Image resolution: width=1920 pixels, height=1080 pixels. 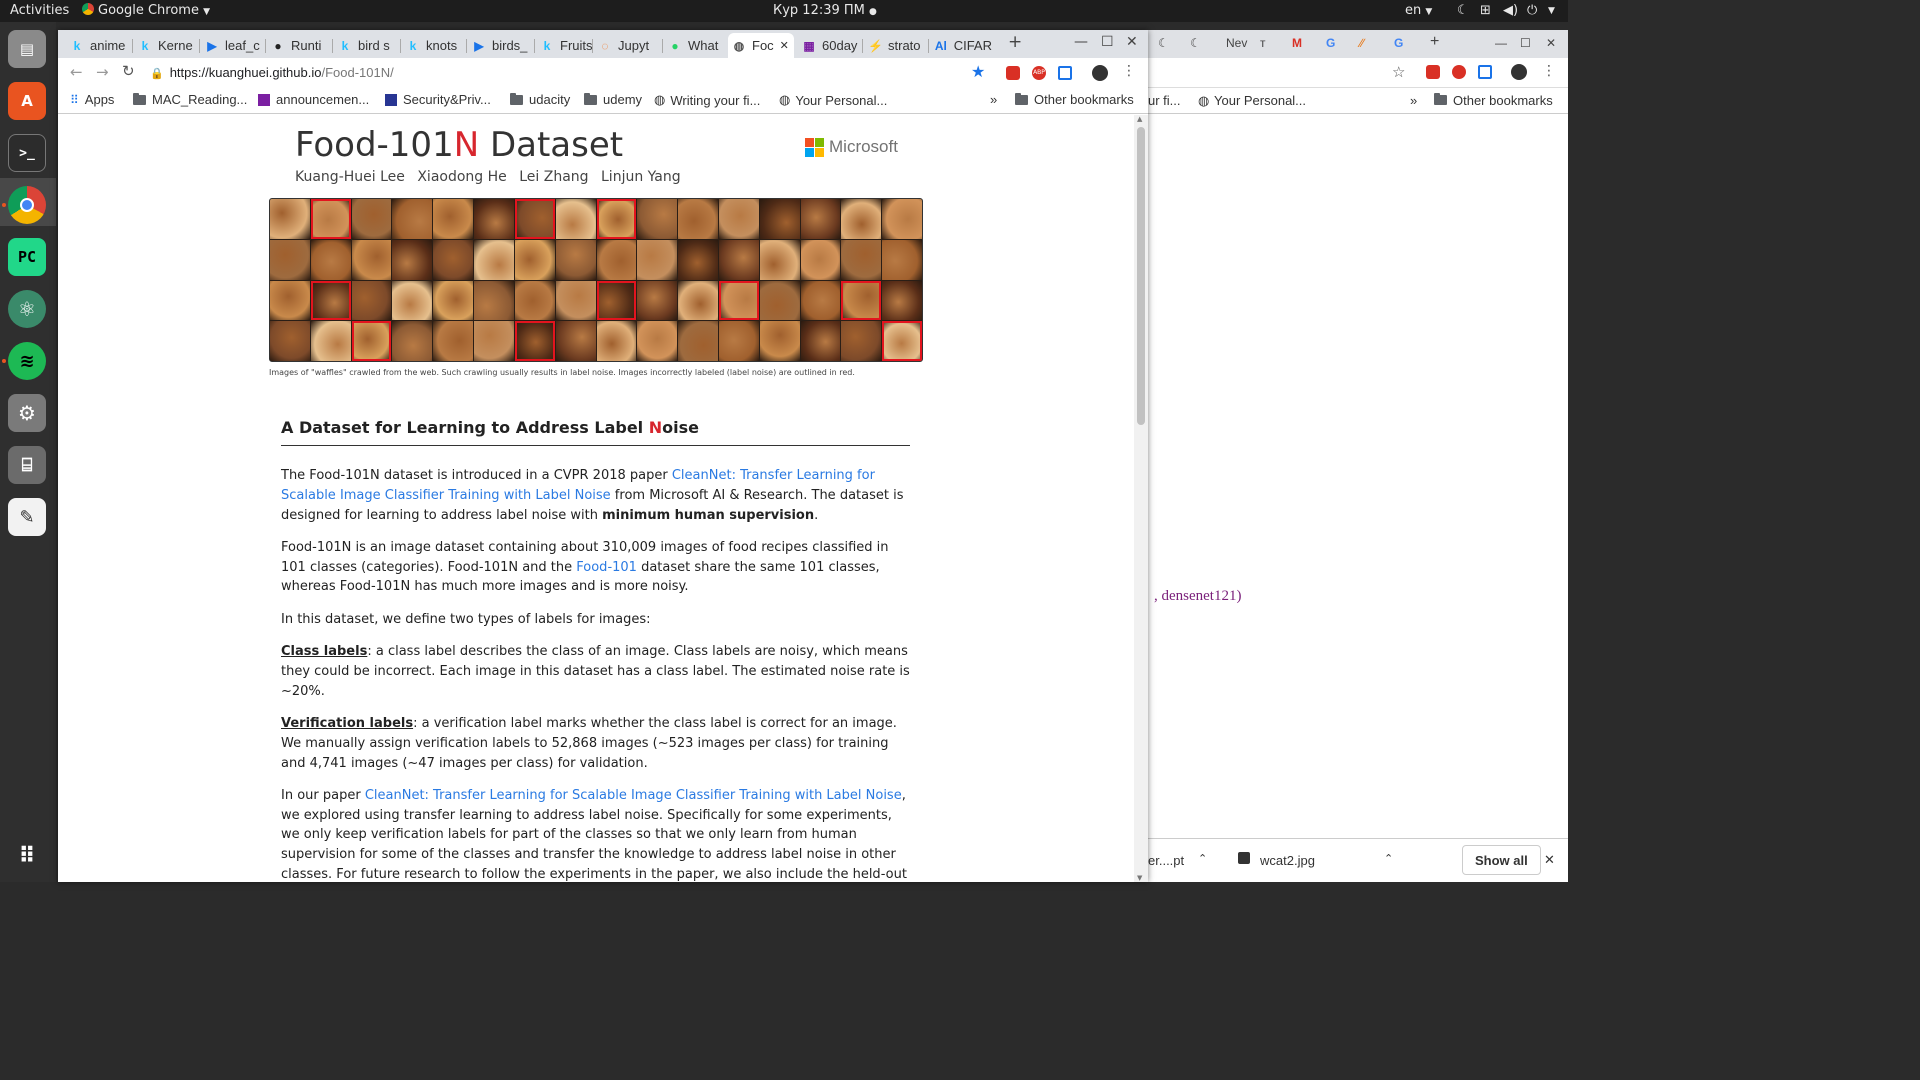 What do you see at coordinates (1139, 878) in the screenshot?
I see `scroll-down-icon: ▼` at bounding box center [1139, 878].